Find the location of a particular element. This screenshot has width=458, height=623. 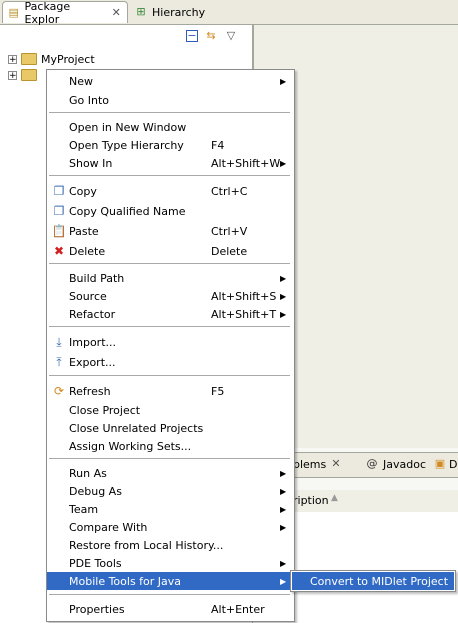

paste-icon: 📋 is located at coordinates (59, 231).